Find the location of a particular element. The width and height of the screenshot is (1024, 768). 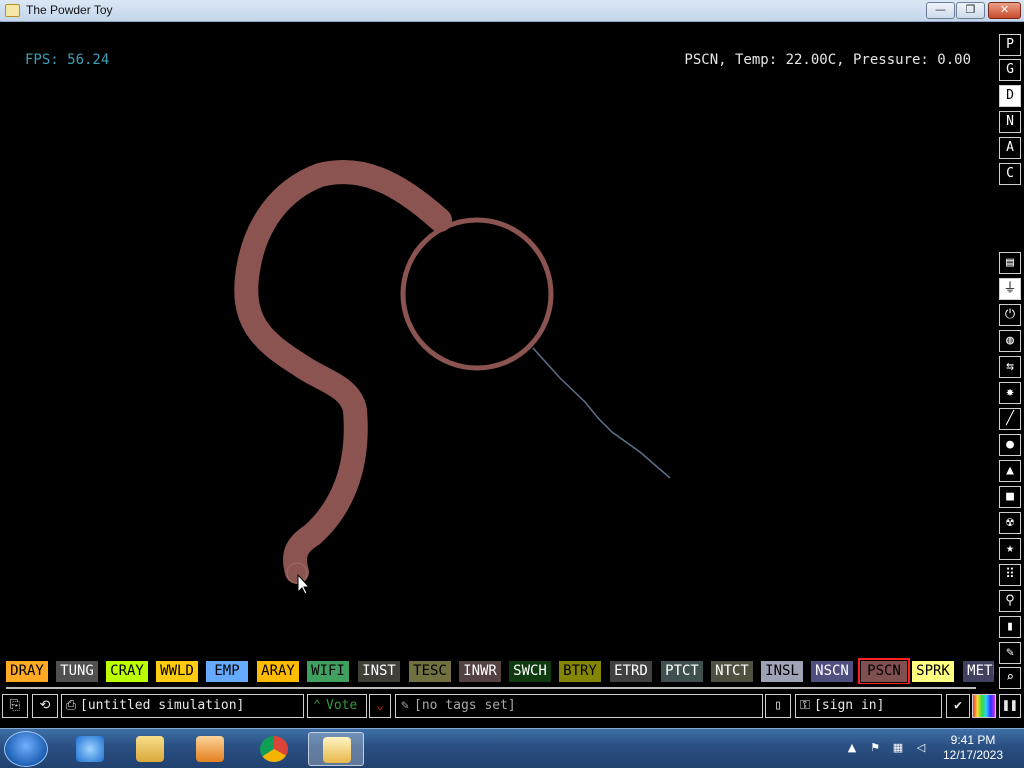

open-simulation-button: ⎘ is located at coordinates (15, 706).